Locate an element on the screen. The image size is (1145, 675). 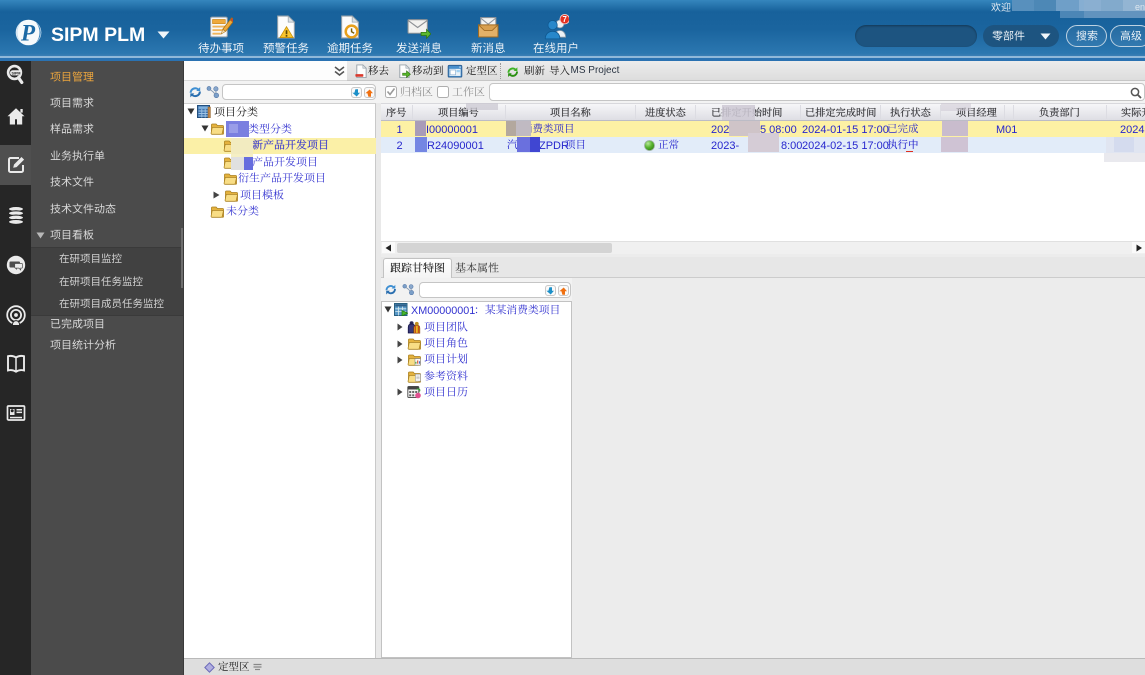
svg-text: P is located at coordinates (28, 33).